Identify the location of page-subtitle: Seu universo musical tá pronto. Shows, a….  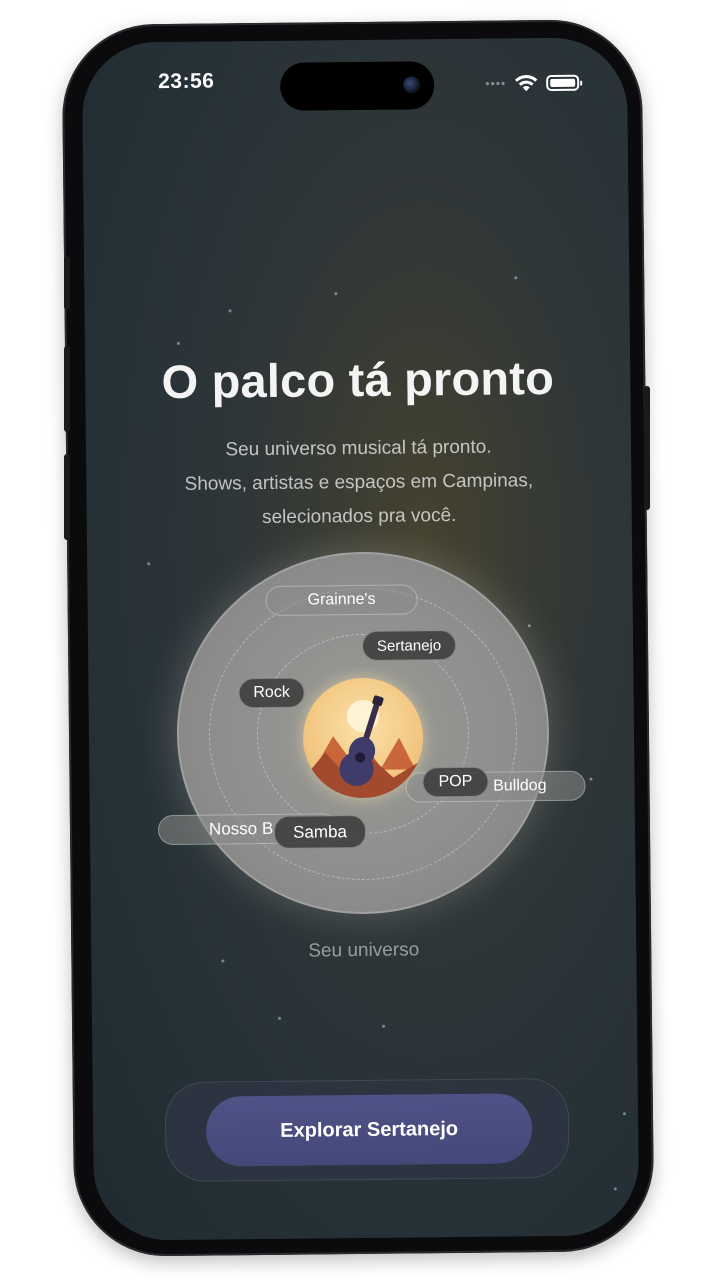
(359, 483).